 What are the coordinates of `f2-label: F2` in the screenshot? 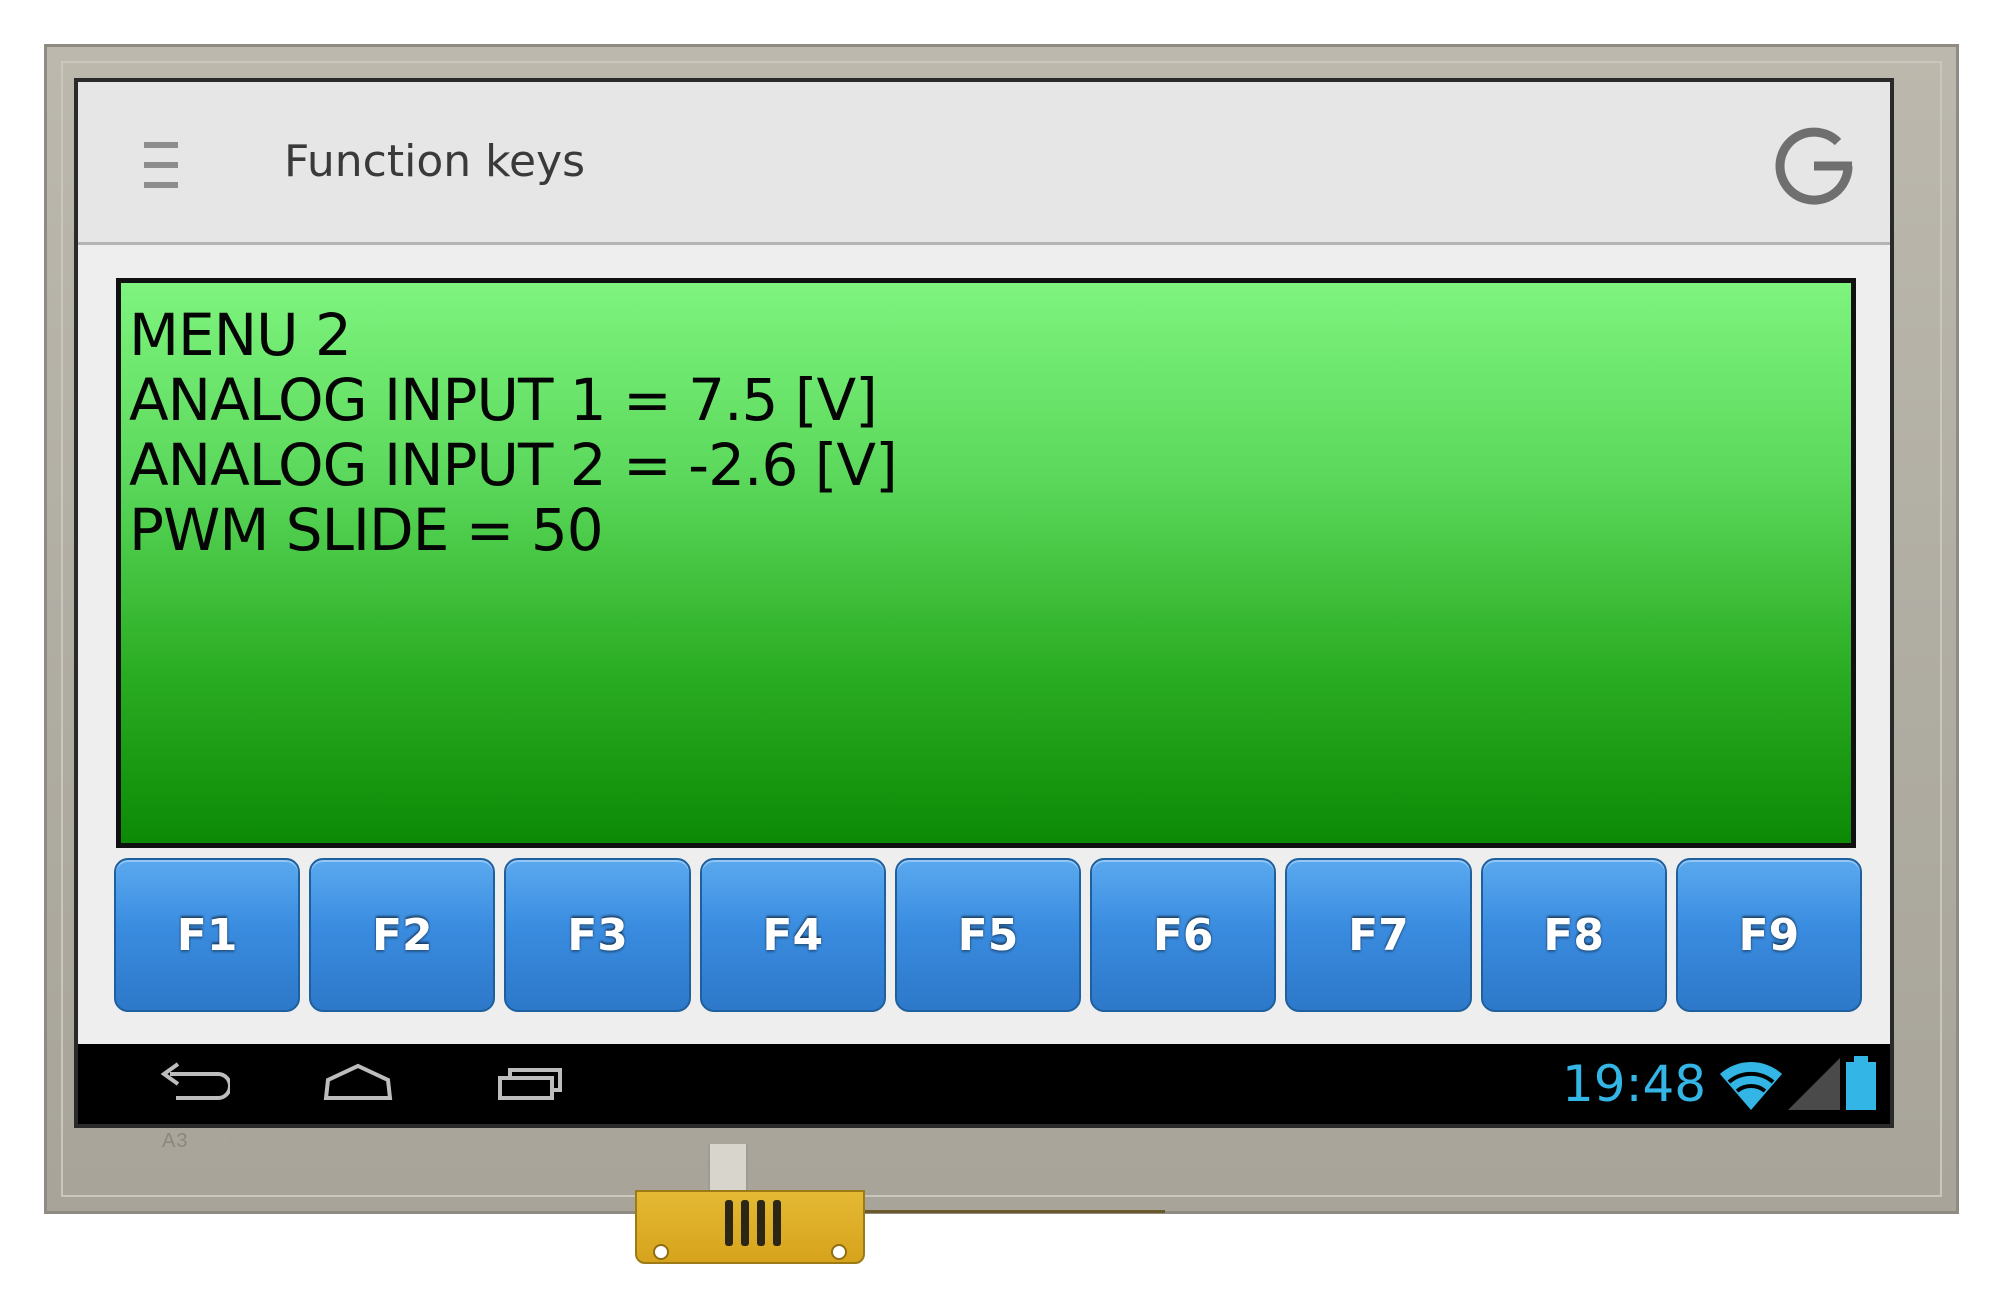 It's located at (402, 935).